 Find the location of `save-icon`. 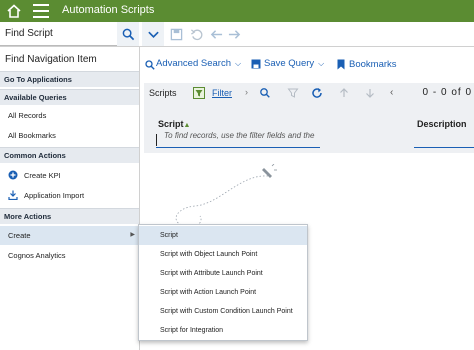

save-icon is located at coordinates (176, 34).